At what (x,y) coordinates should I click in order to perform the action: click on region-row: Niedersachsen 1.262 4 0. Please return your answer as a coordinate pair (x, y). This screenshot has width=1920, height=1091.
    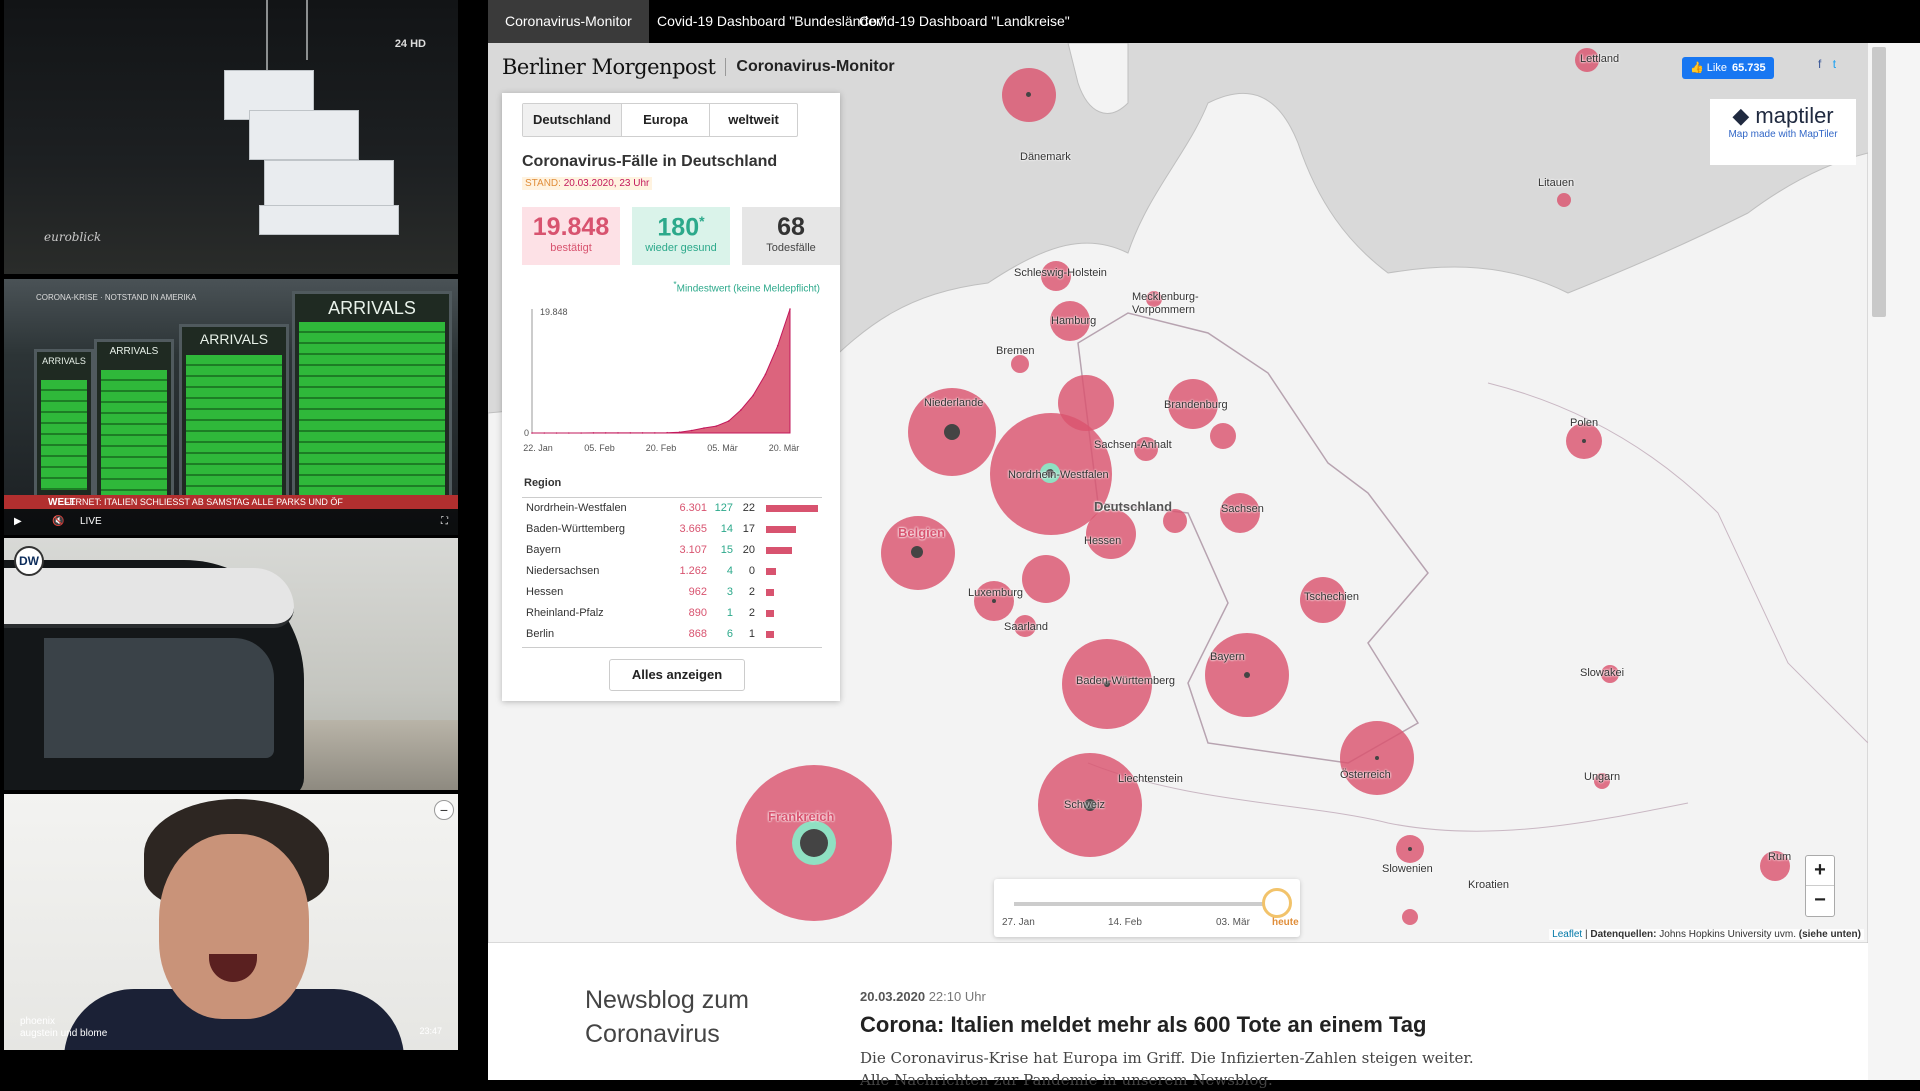
    Looking at the image, I should click on (672, 571).